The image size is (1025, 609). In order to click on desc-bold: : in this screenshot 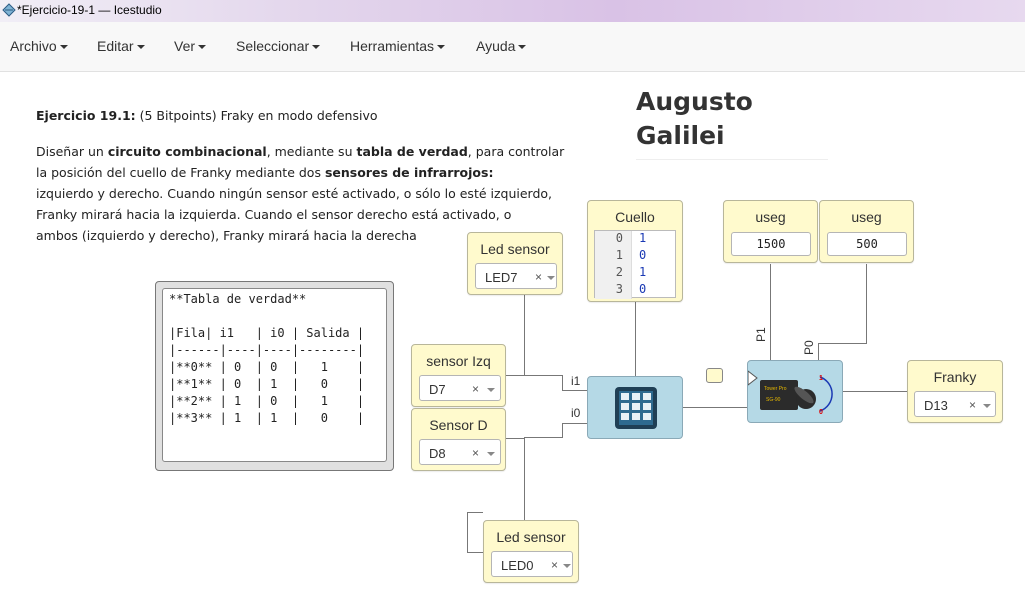, I will do `click(491, 172)`.